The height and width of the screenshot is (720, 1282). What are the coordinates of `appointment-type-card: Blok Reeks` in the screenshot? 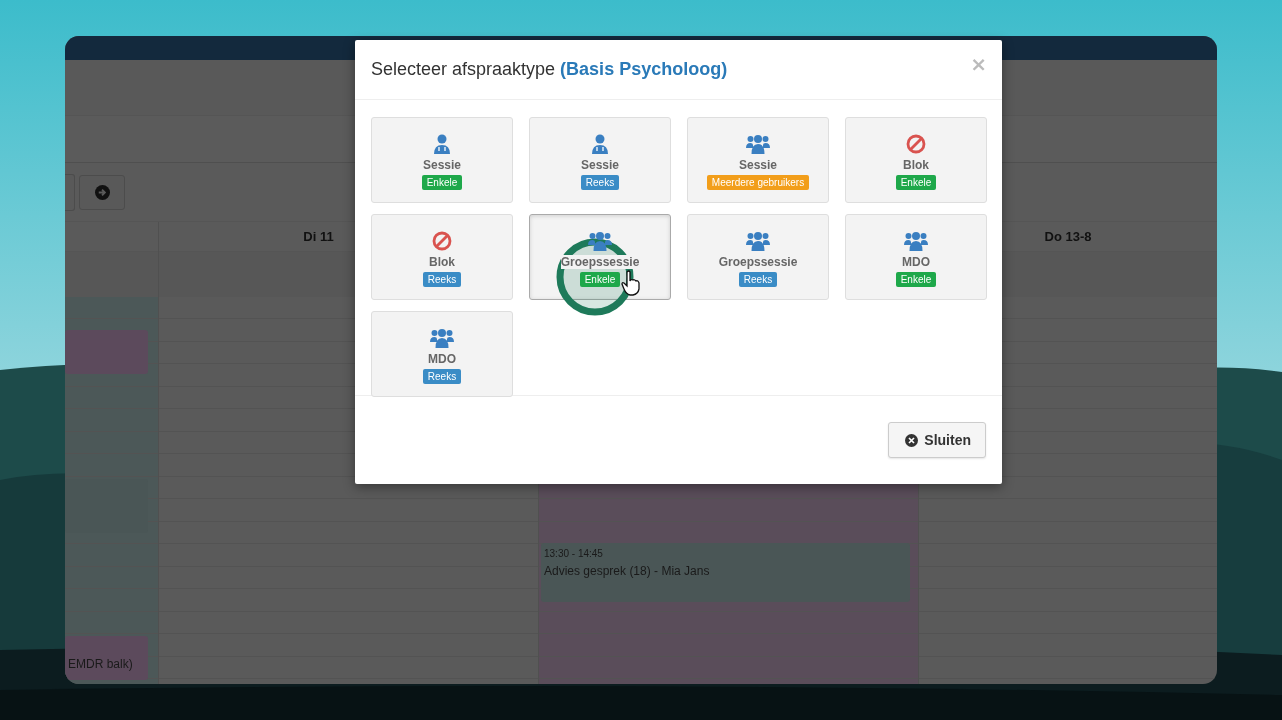 It's located at (442, 257).